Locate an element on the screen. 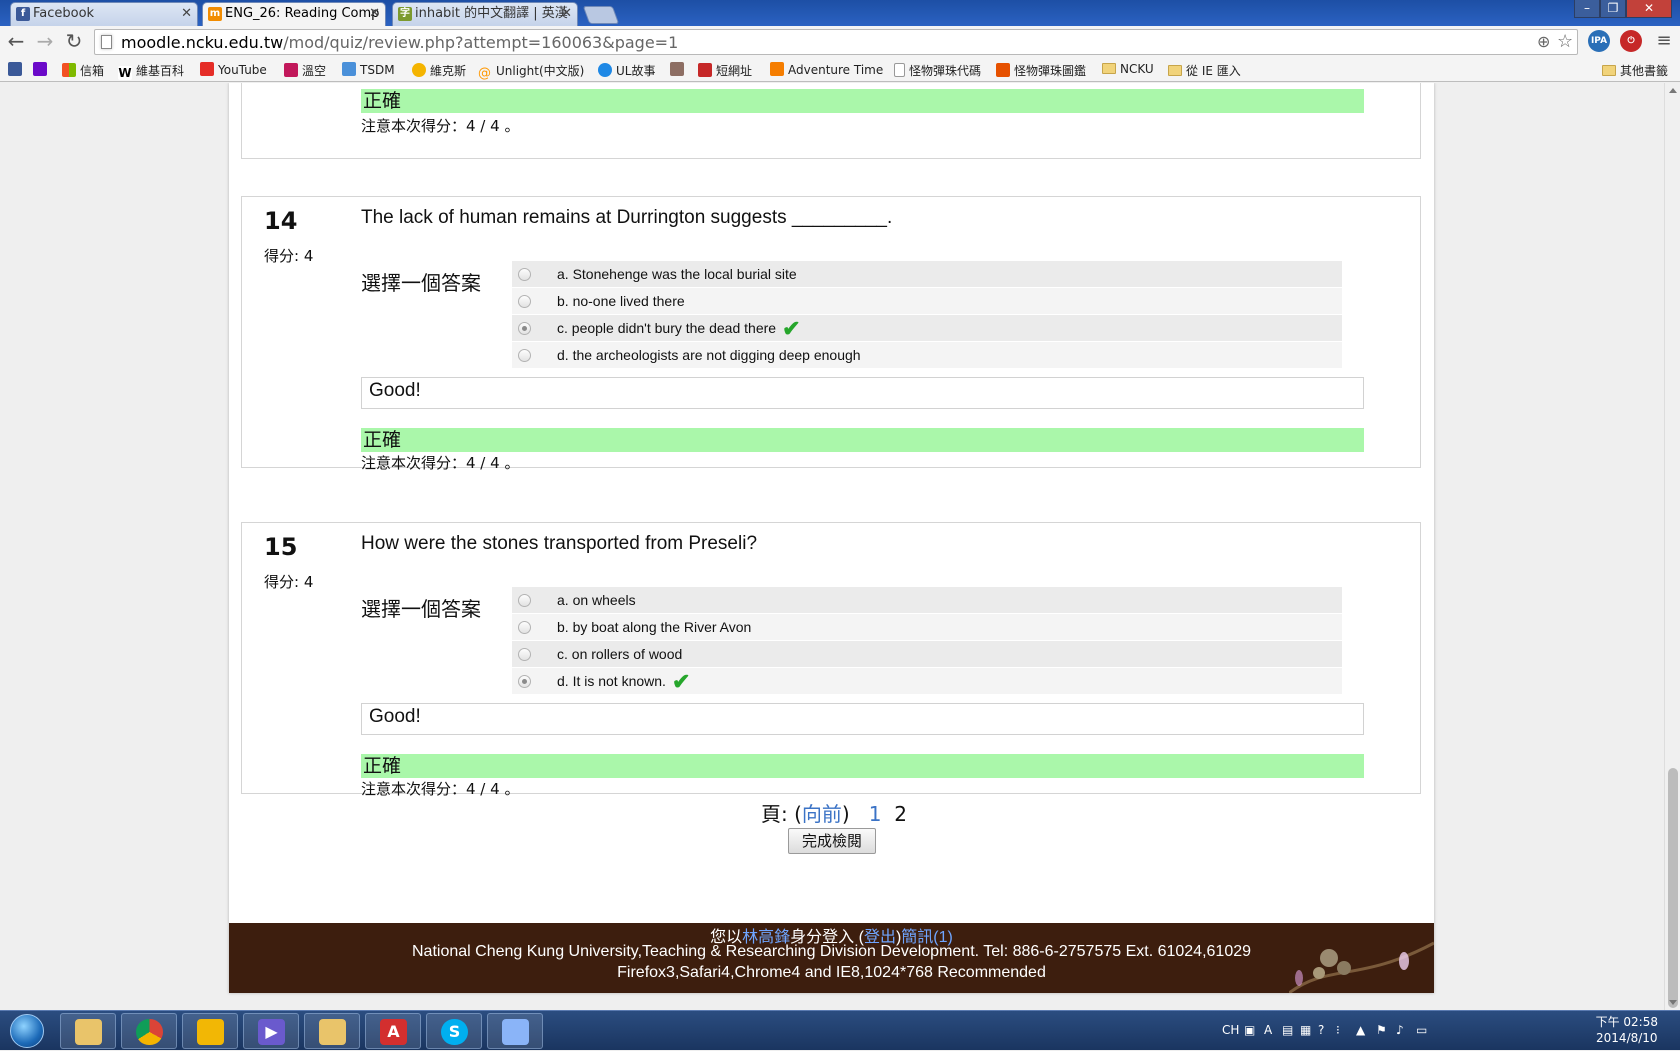 The width and height of the screenshot is (1680, 1051). menu-icon: ≡ is located at coordinates (1664, 42).